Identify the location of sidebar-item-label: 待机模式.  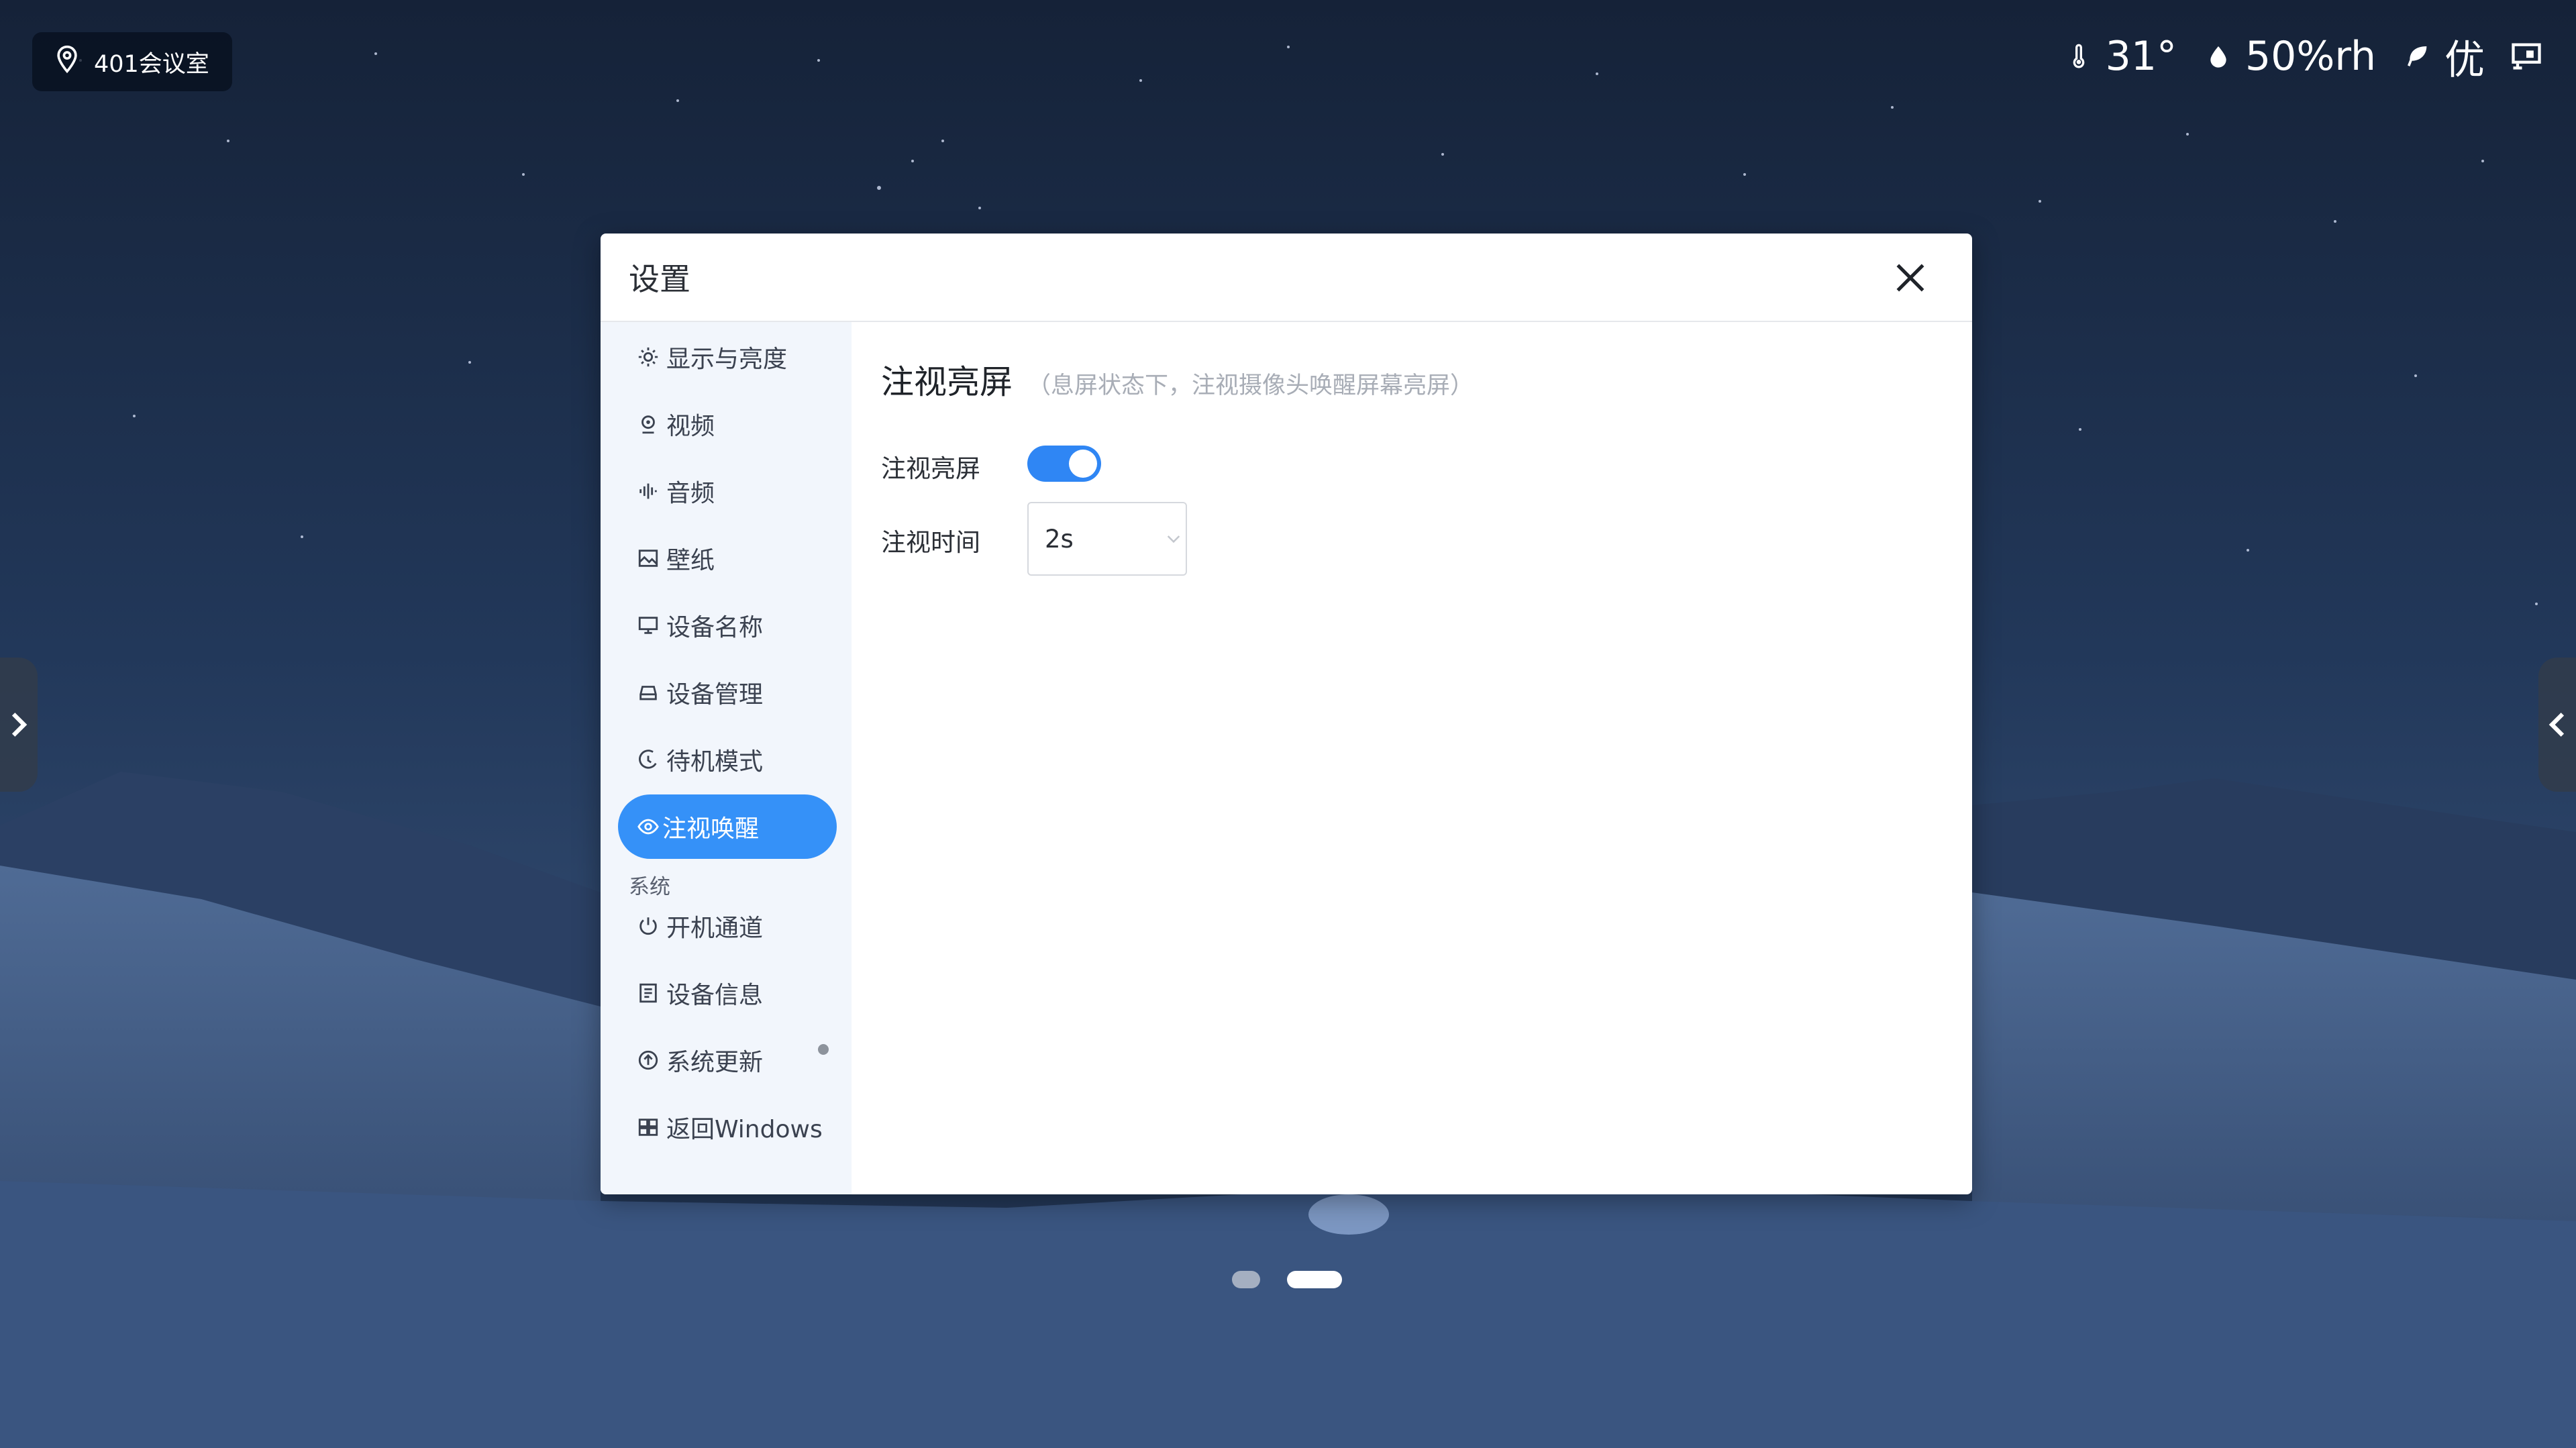
(715, 762).